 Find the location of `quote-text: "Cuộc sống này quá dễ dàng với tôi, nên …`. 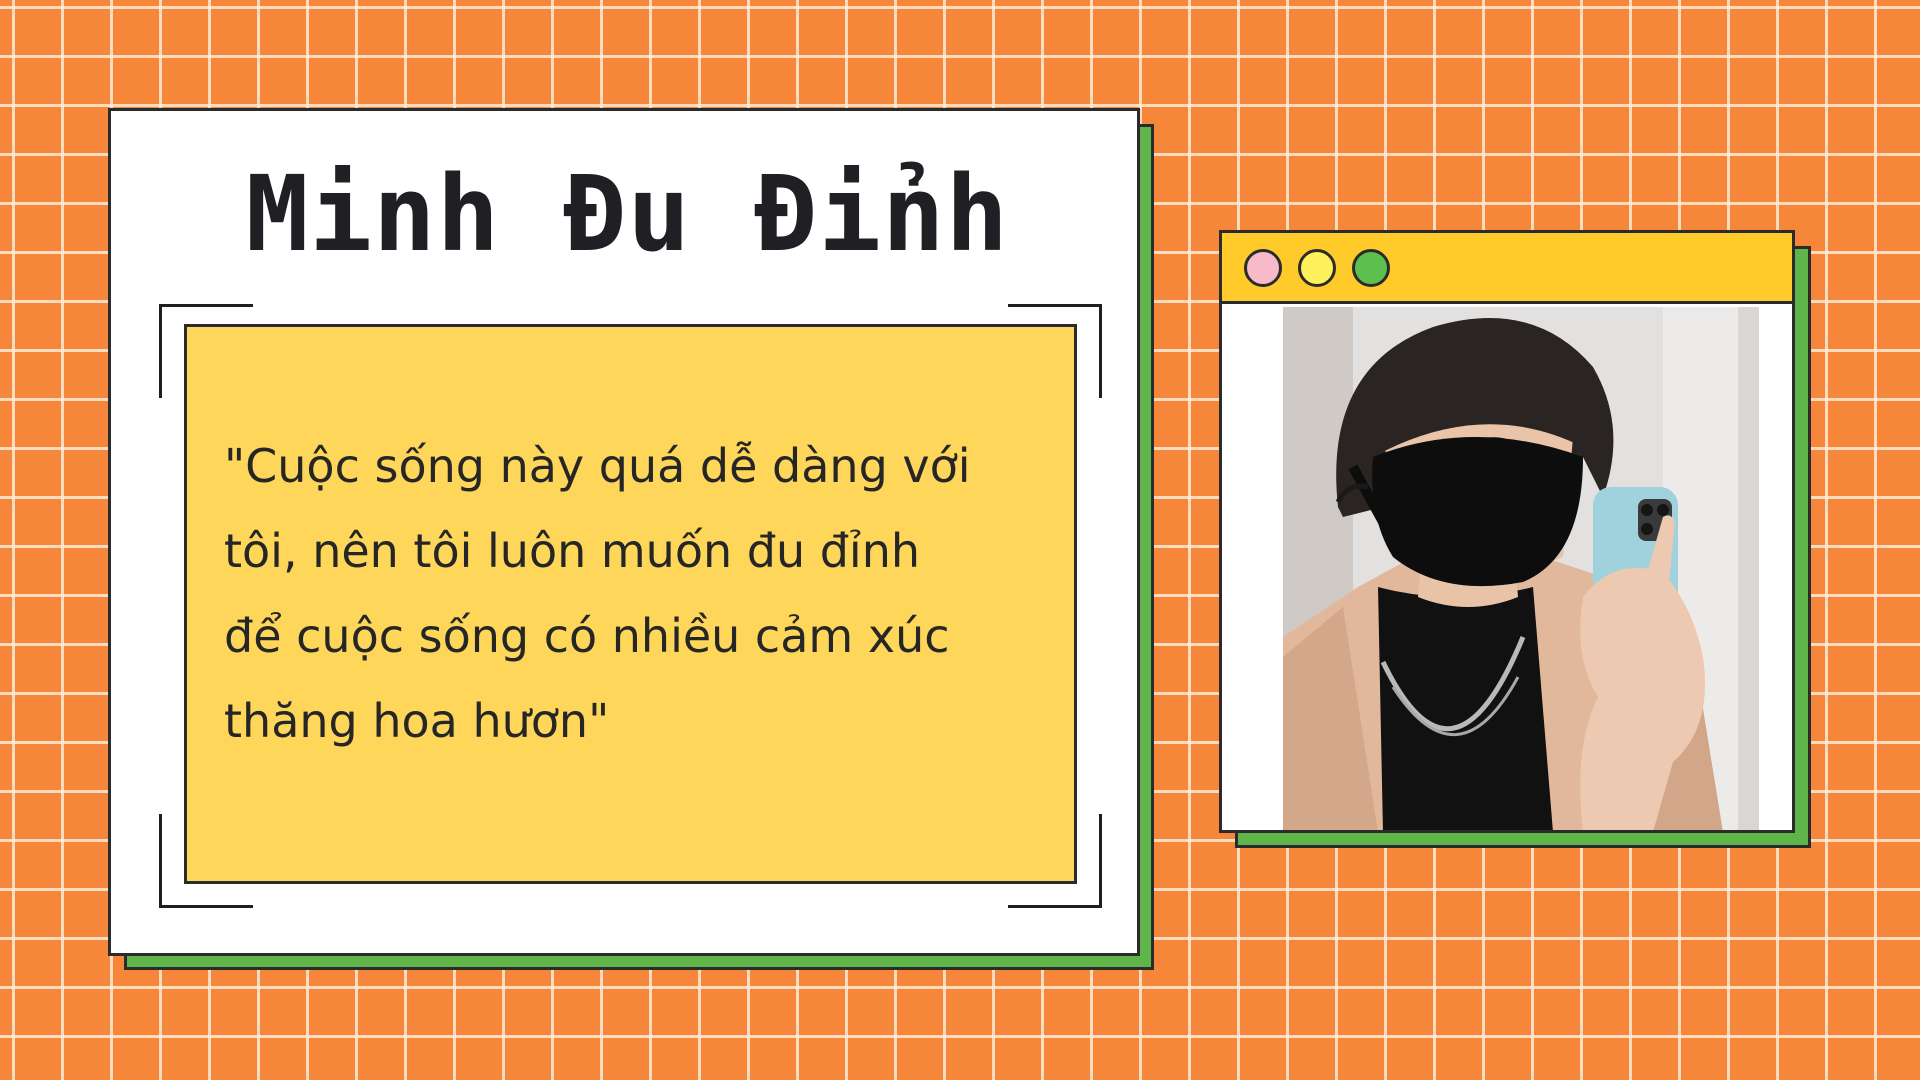

quote-text: "Cuộc sống này quá dễ dàng với tôi, nên … is located at coordinates (597, 593).